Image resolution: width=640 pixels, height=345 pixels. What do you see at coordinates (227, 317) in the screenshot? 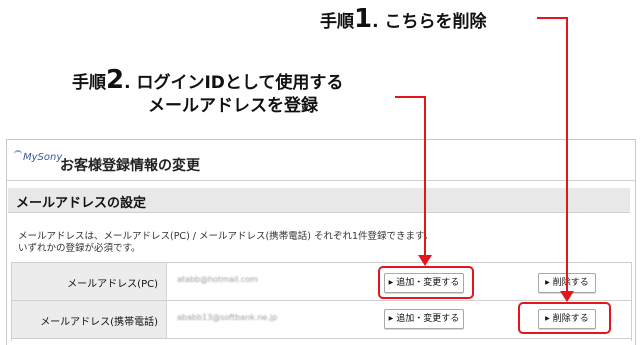
I see `email-value: ababb13@softbank.ne.jp` at bounding box center [227, 317].